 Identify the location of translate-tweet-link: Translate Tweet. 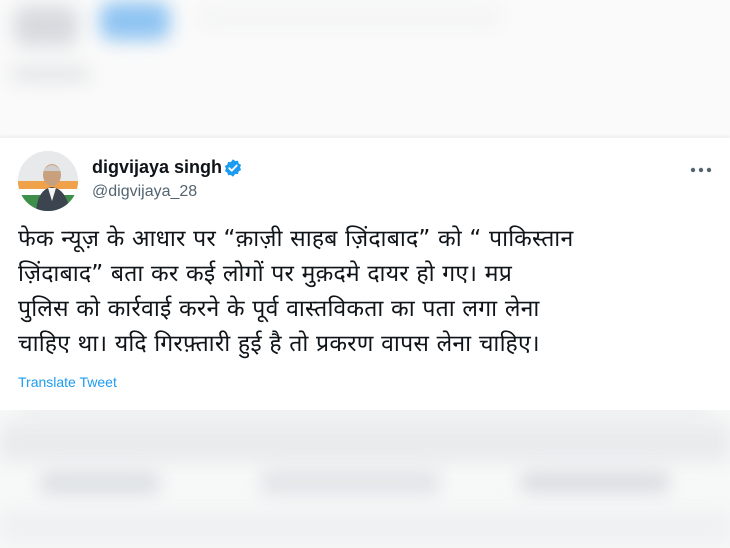
(67, 382).